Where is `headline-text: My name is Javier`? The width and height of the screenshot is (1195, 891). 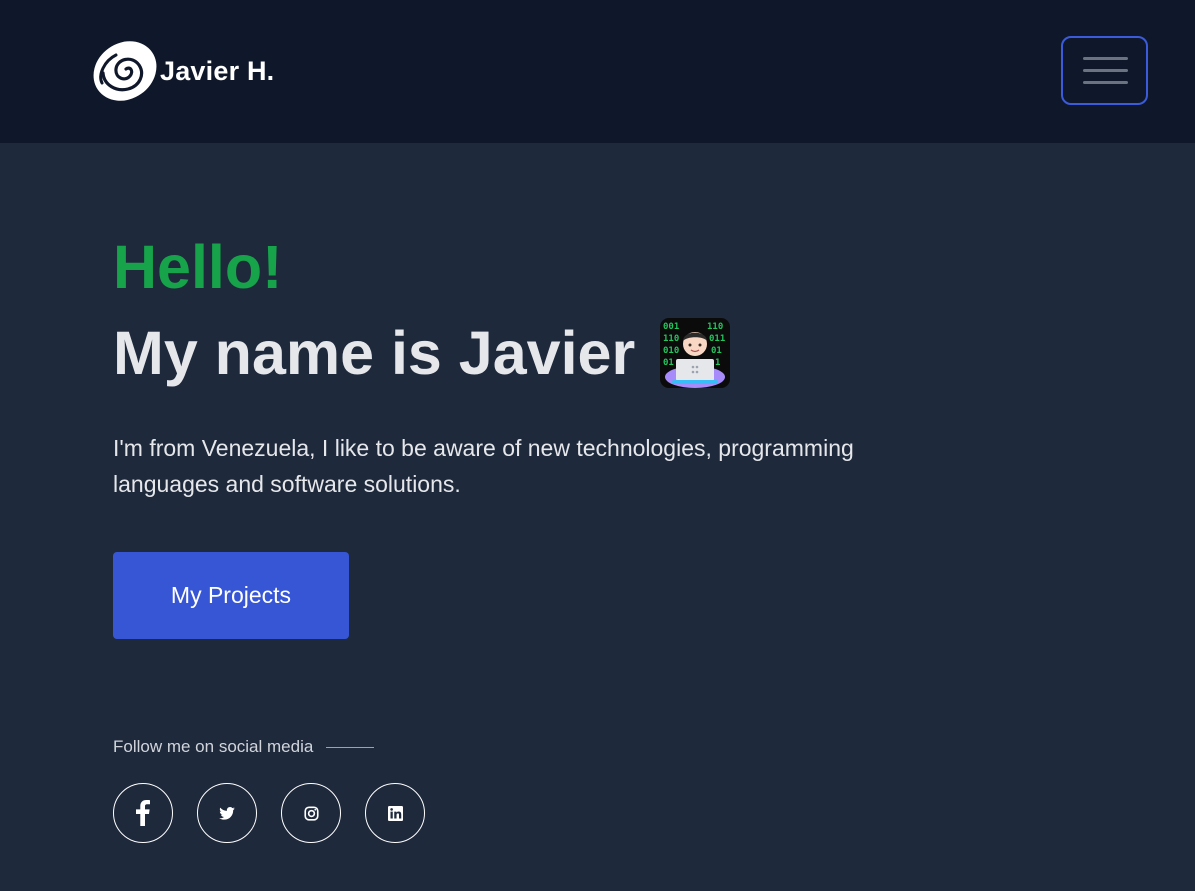
headline-text: My name is Javier is located at coordinates (374, 353).